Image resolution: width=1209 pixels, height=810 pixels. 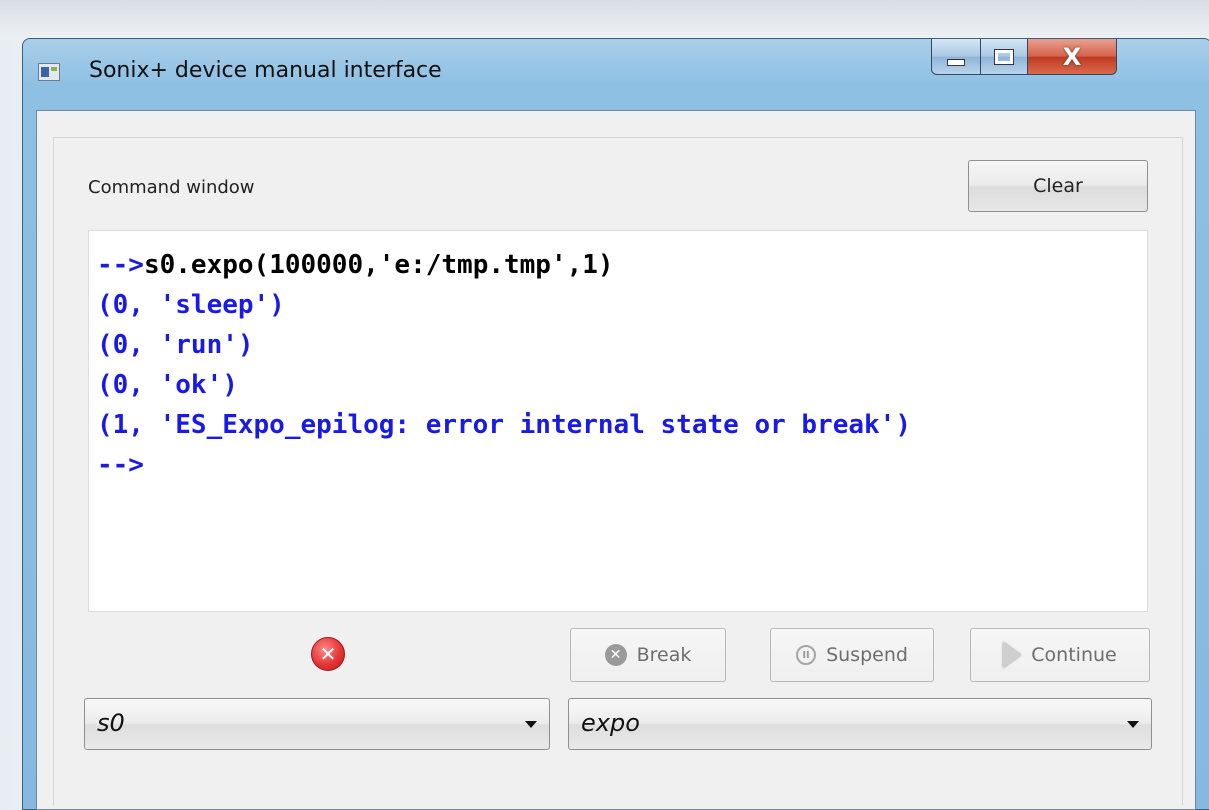 What do you see at coordinates (167, 385) in the screenshot?
I see `console-output-line: (0, 'ok')` at bounding box center [167, 385].